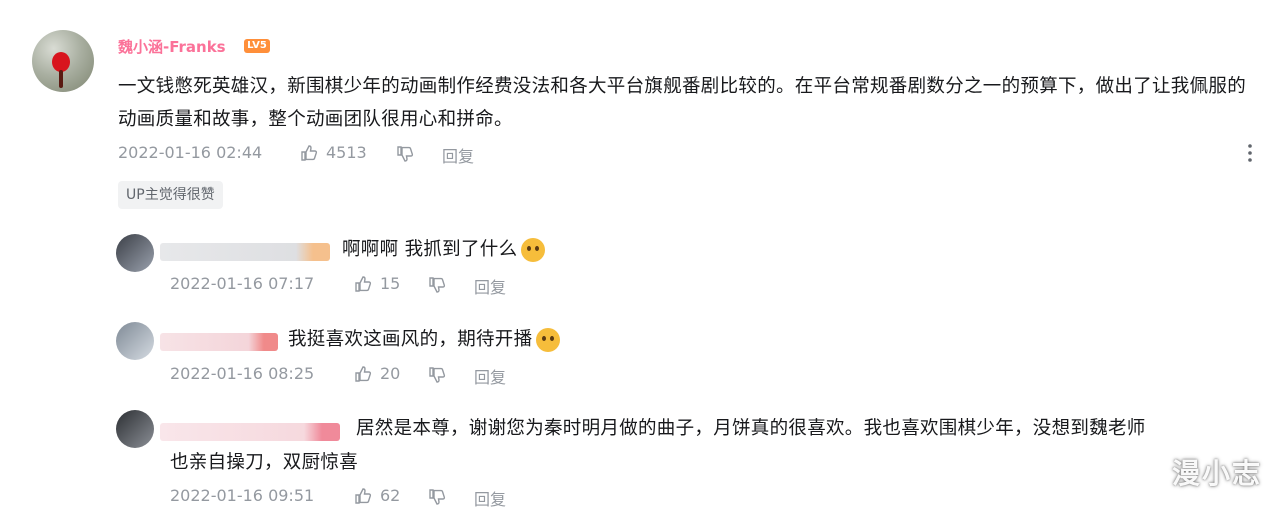 The image size is (1280, 514). What do you see at coordinates (390, 373) in the screenshot?
I see `like-count: 20` at bounding box center [390, 373].